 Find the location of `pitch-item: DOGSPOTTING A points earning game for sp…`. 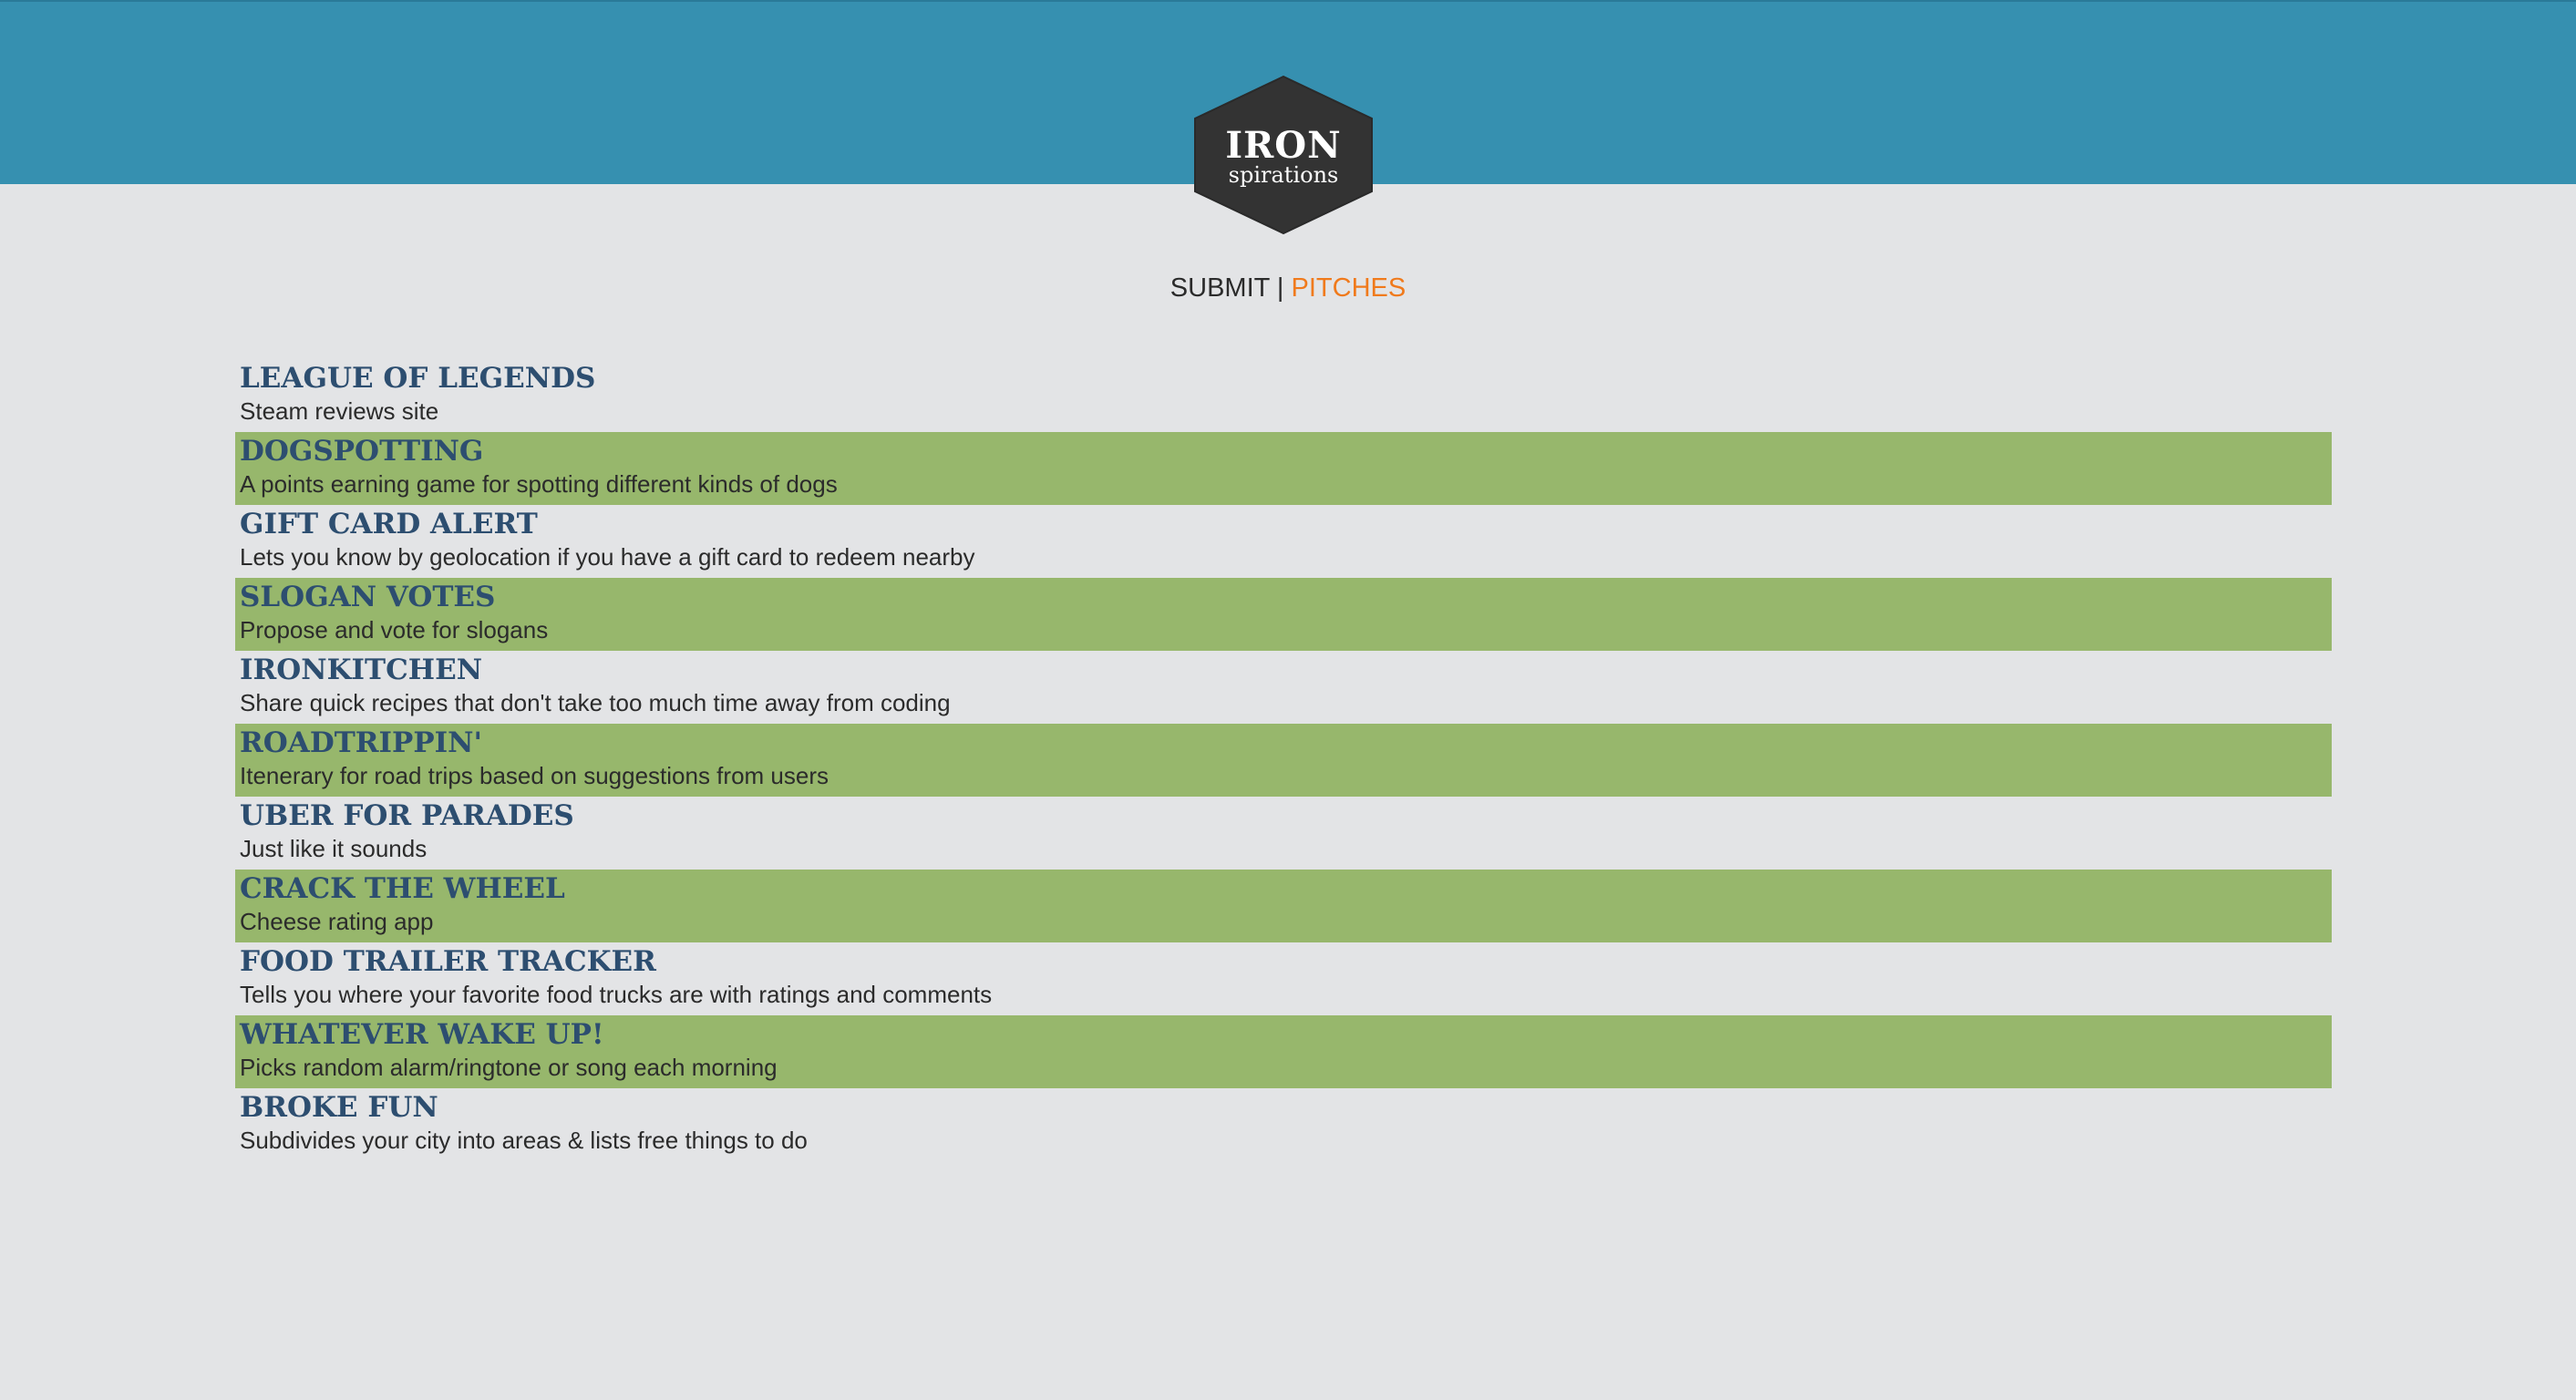

pitch-item: DOGSPOTTING A points earning game for sp… is located at coordinates (1283, 469).